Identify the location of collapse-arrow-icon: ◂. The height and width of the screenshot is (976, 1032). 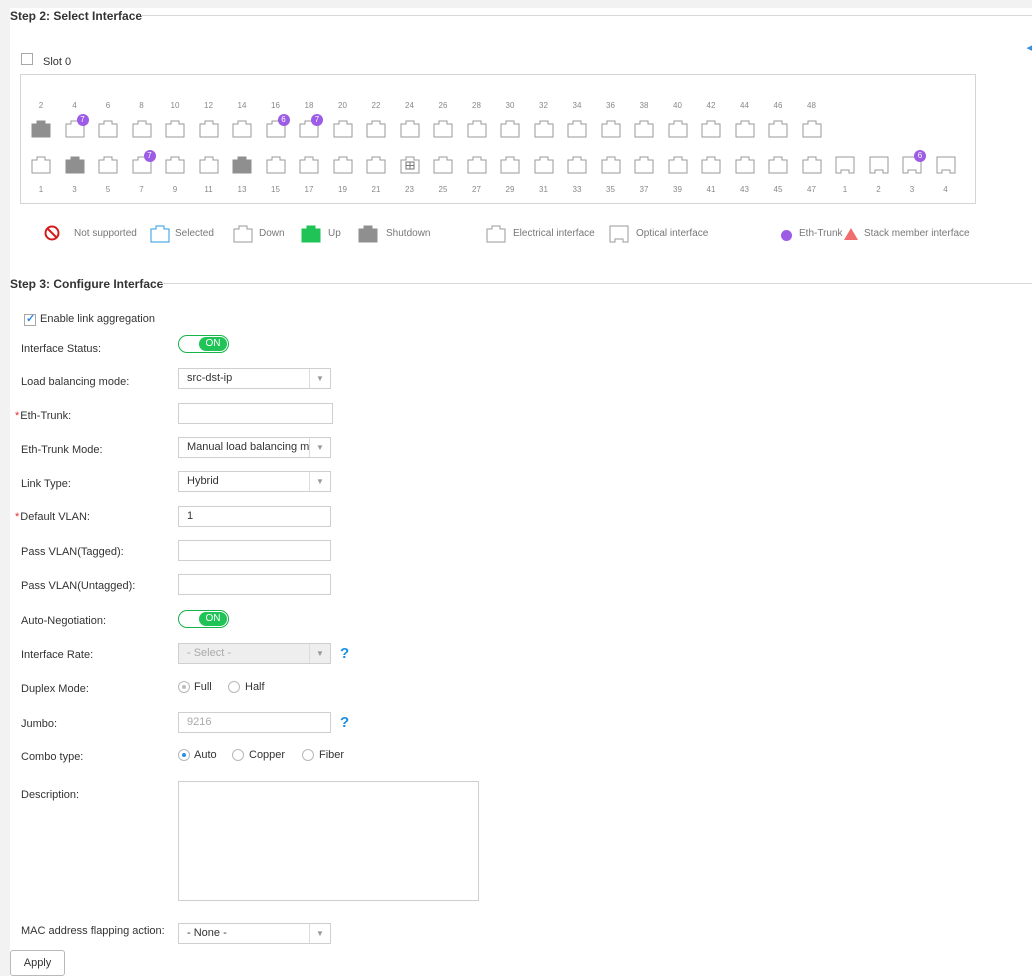
(1029, 47).